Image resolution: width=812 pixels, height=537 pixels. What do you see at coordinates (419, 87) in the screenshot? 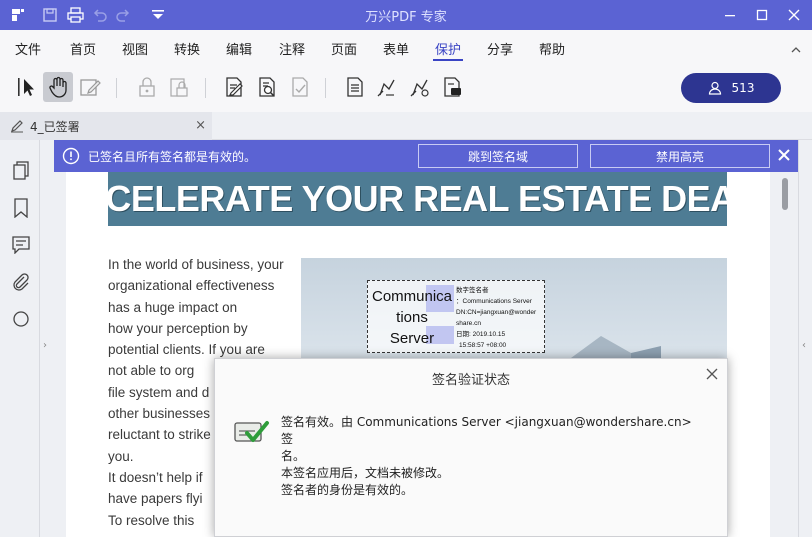
I see `apply-redaction-icon` at bounding box center [419, 87].